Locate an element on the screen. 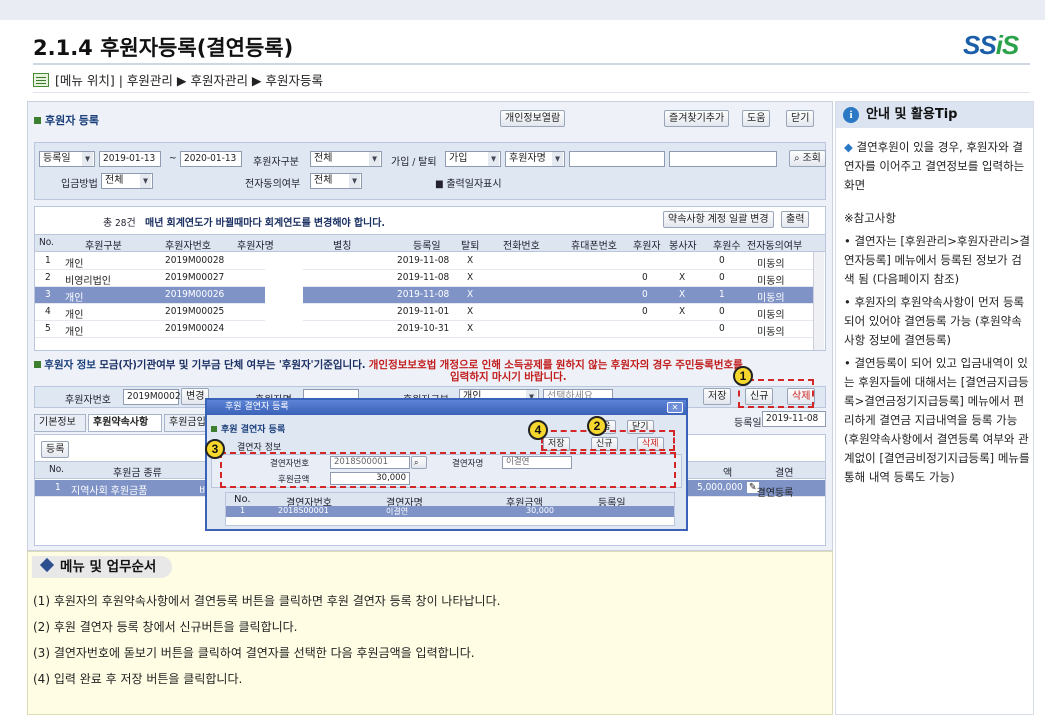 Image resolution: width=1045 pixels, height=727 pixels. join-label: 가입 / 탈퇴 is located at coordinates (414, 162).